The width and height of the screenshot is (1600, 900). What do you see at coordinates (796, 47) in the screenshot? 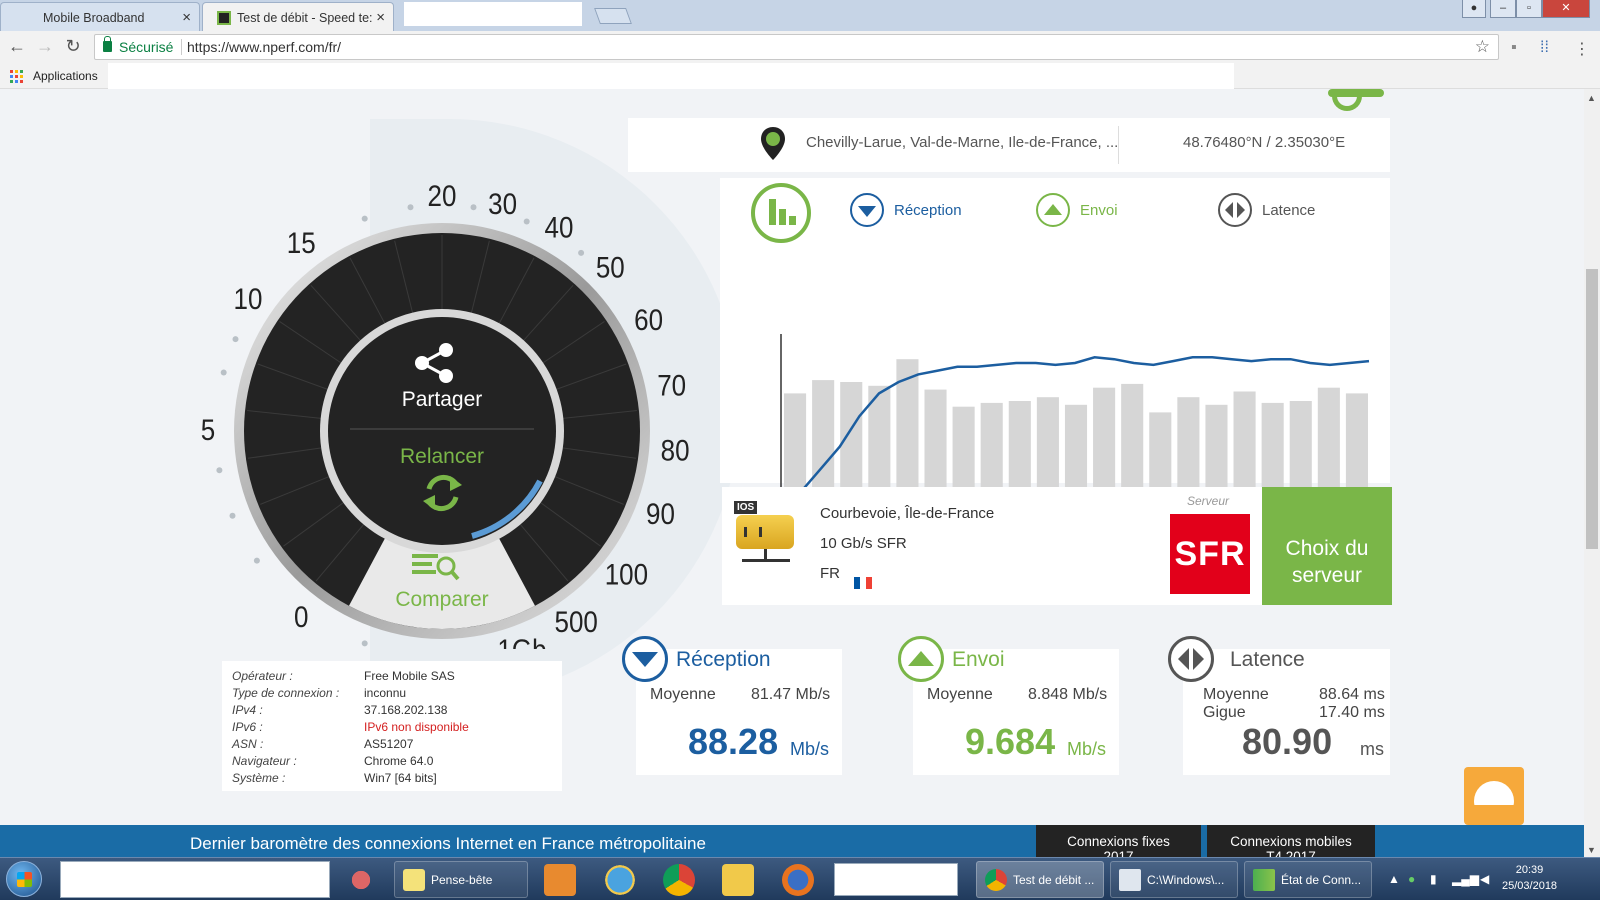
I see `address-bar: Sécurisé https://www.nperf.com/fr/ ☆` at bounding box center [796, 47].